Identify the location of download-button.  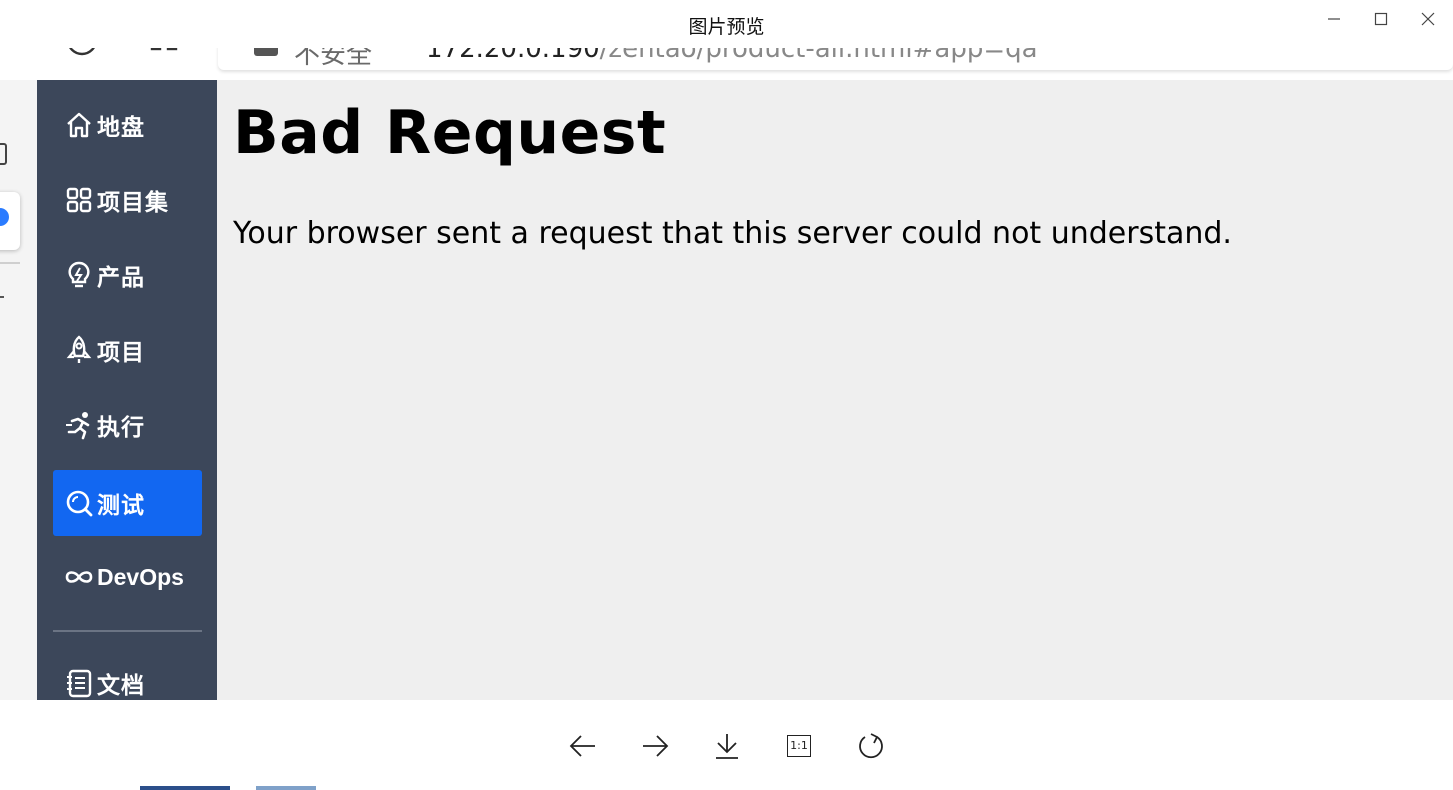
(727, 746).